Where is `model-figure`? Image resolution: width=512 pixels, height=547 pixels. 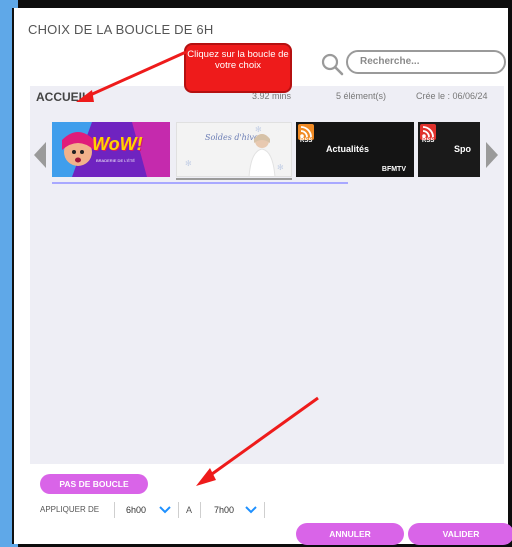
model-figure is located at coordinates (262, 155).